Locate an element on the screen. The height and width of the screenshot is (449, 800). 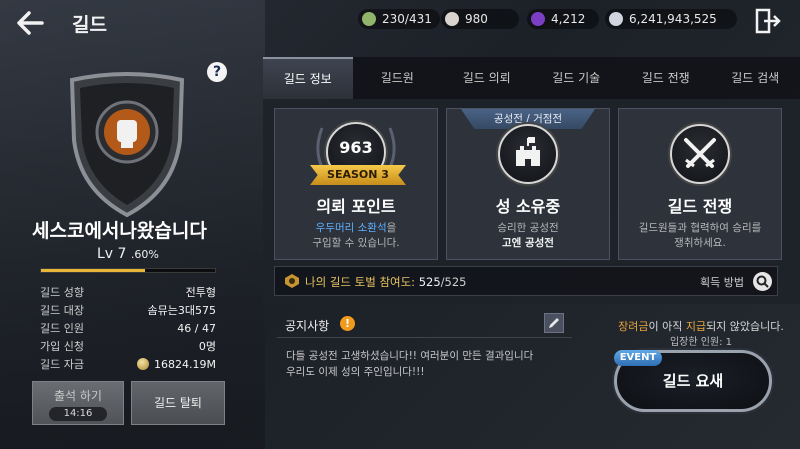
info-label: 길드 인원 is located at coordinates (62, 328).